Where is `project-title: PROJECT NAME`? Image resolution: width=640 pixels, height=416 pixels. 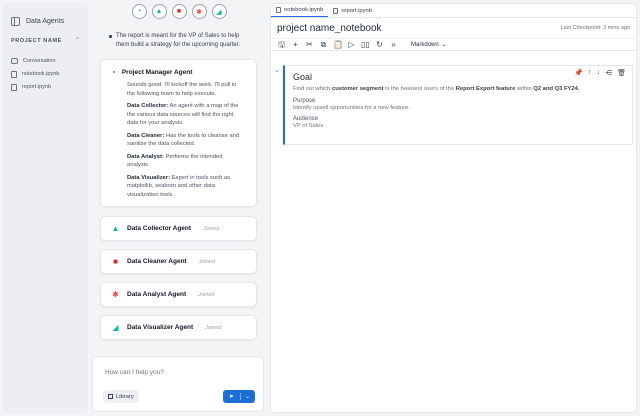
project-title: PROJECT NAME is located at coordinates (36, 40).